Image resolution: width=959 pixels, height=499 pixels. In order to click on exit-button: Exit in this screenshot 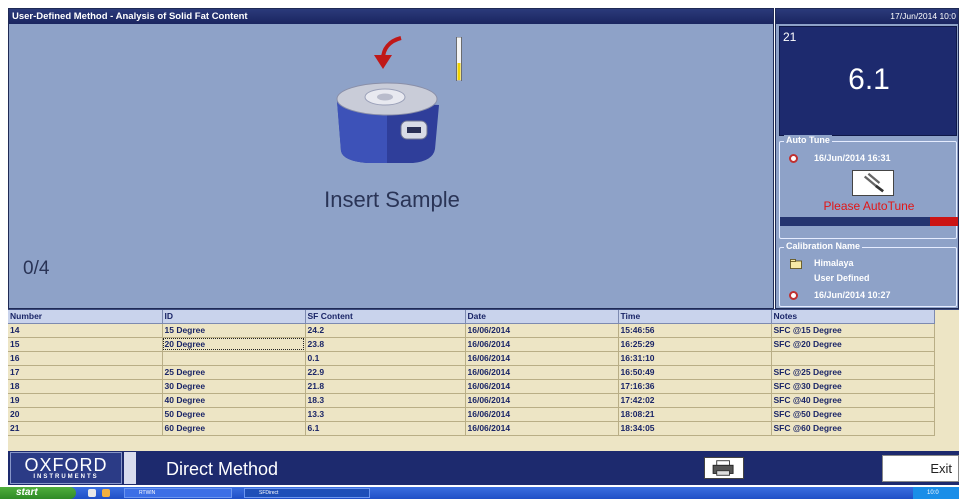, I will do `click(920, 468)`.